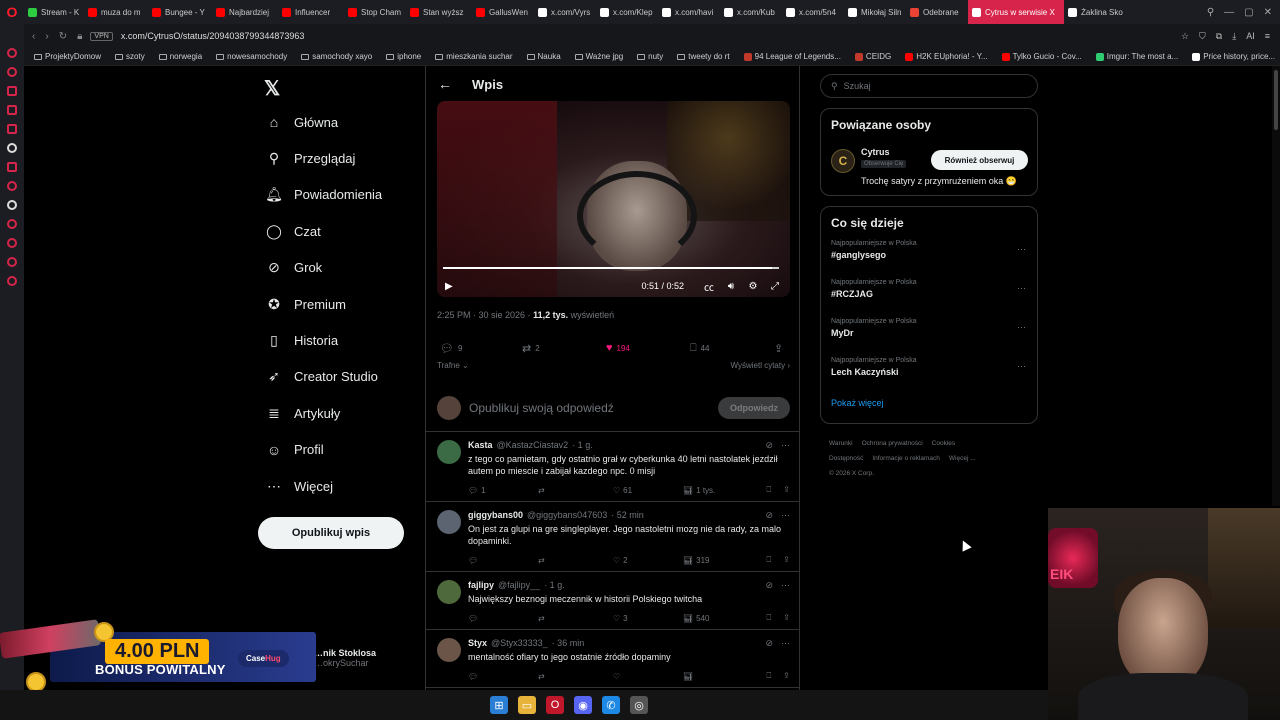  Describe the element at coordinates (46, 36) in the screenshot. I see `forward-icon: ›` at that location.